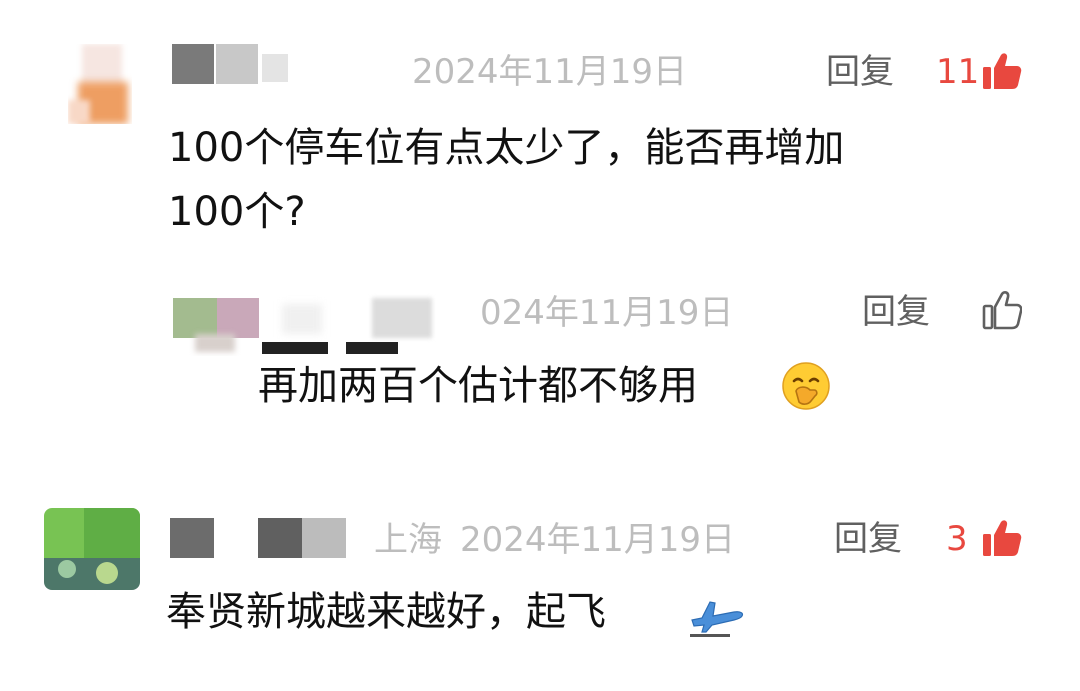  What do you see at coordinates (957, 539) in the screenshot?
I see `like-count: 3` at bounding box center [957, 539].